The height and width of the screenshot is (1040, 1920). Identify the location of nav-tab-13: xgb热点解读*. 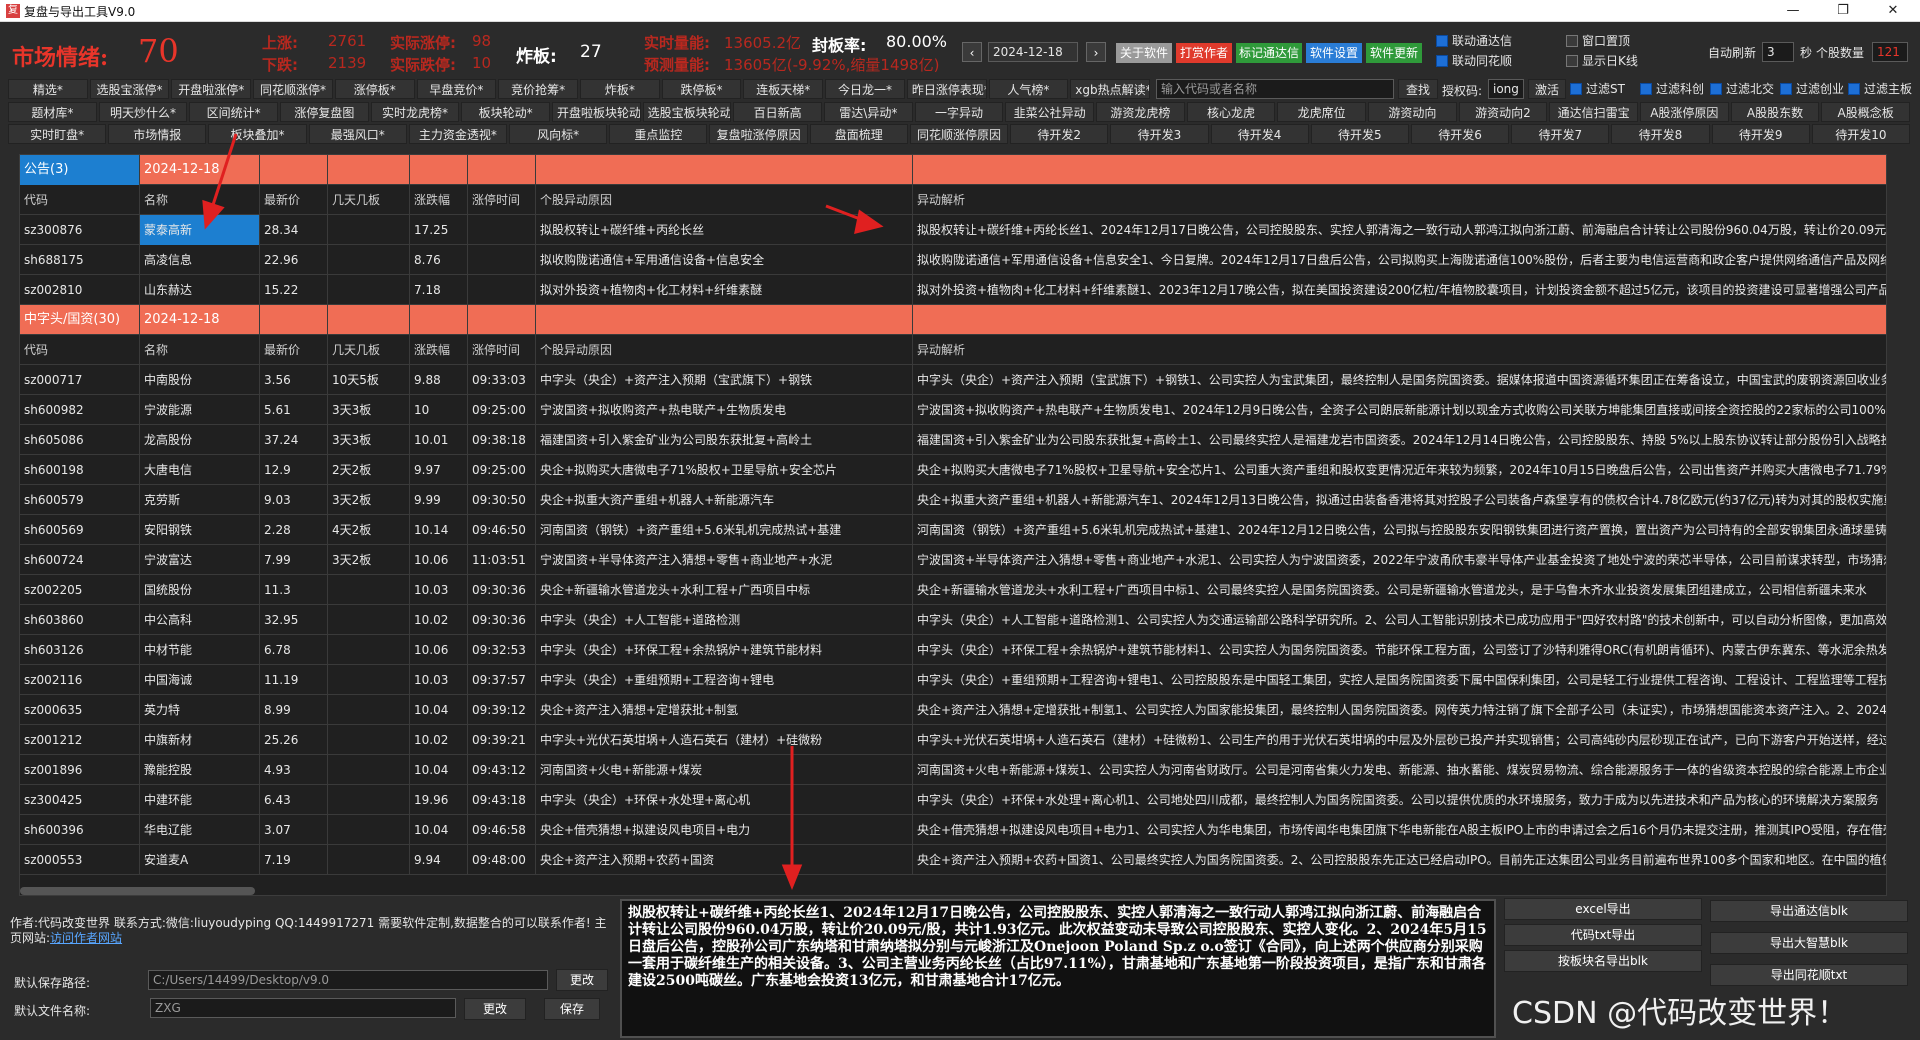
(1110, 89).